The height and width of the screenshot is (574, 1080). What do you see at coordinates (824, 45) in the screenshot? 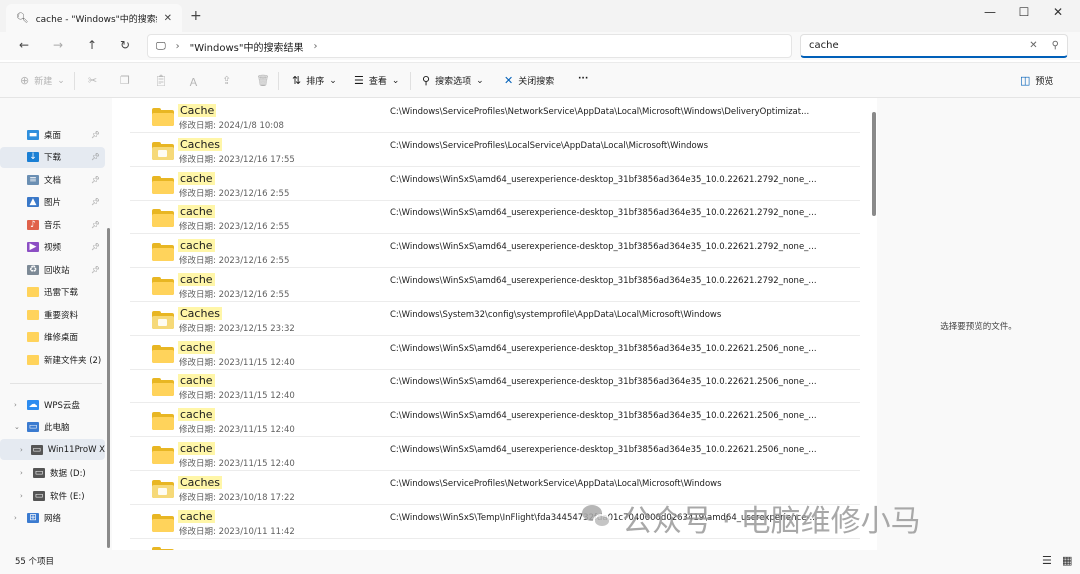
I see `search-value: cache` at bounding box center [824, 45].